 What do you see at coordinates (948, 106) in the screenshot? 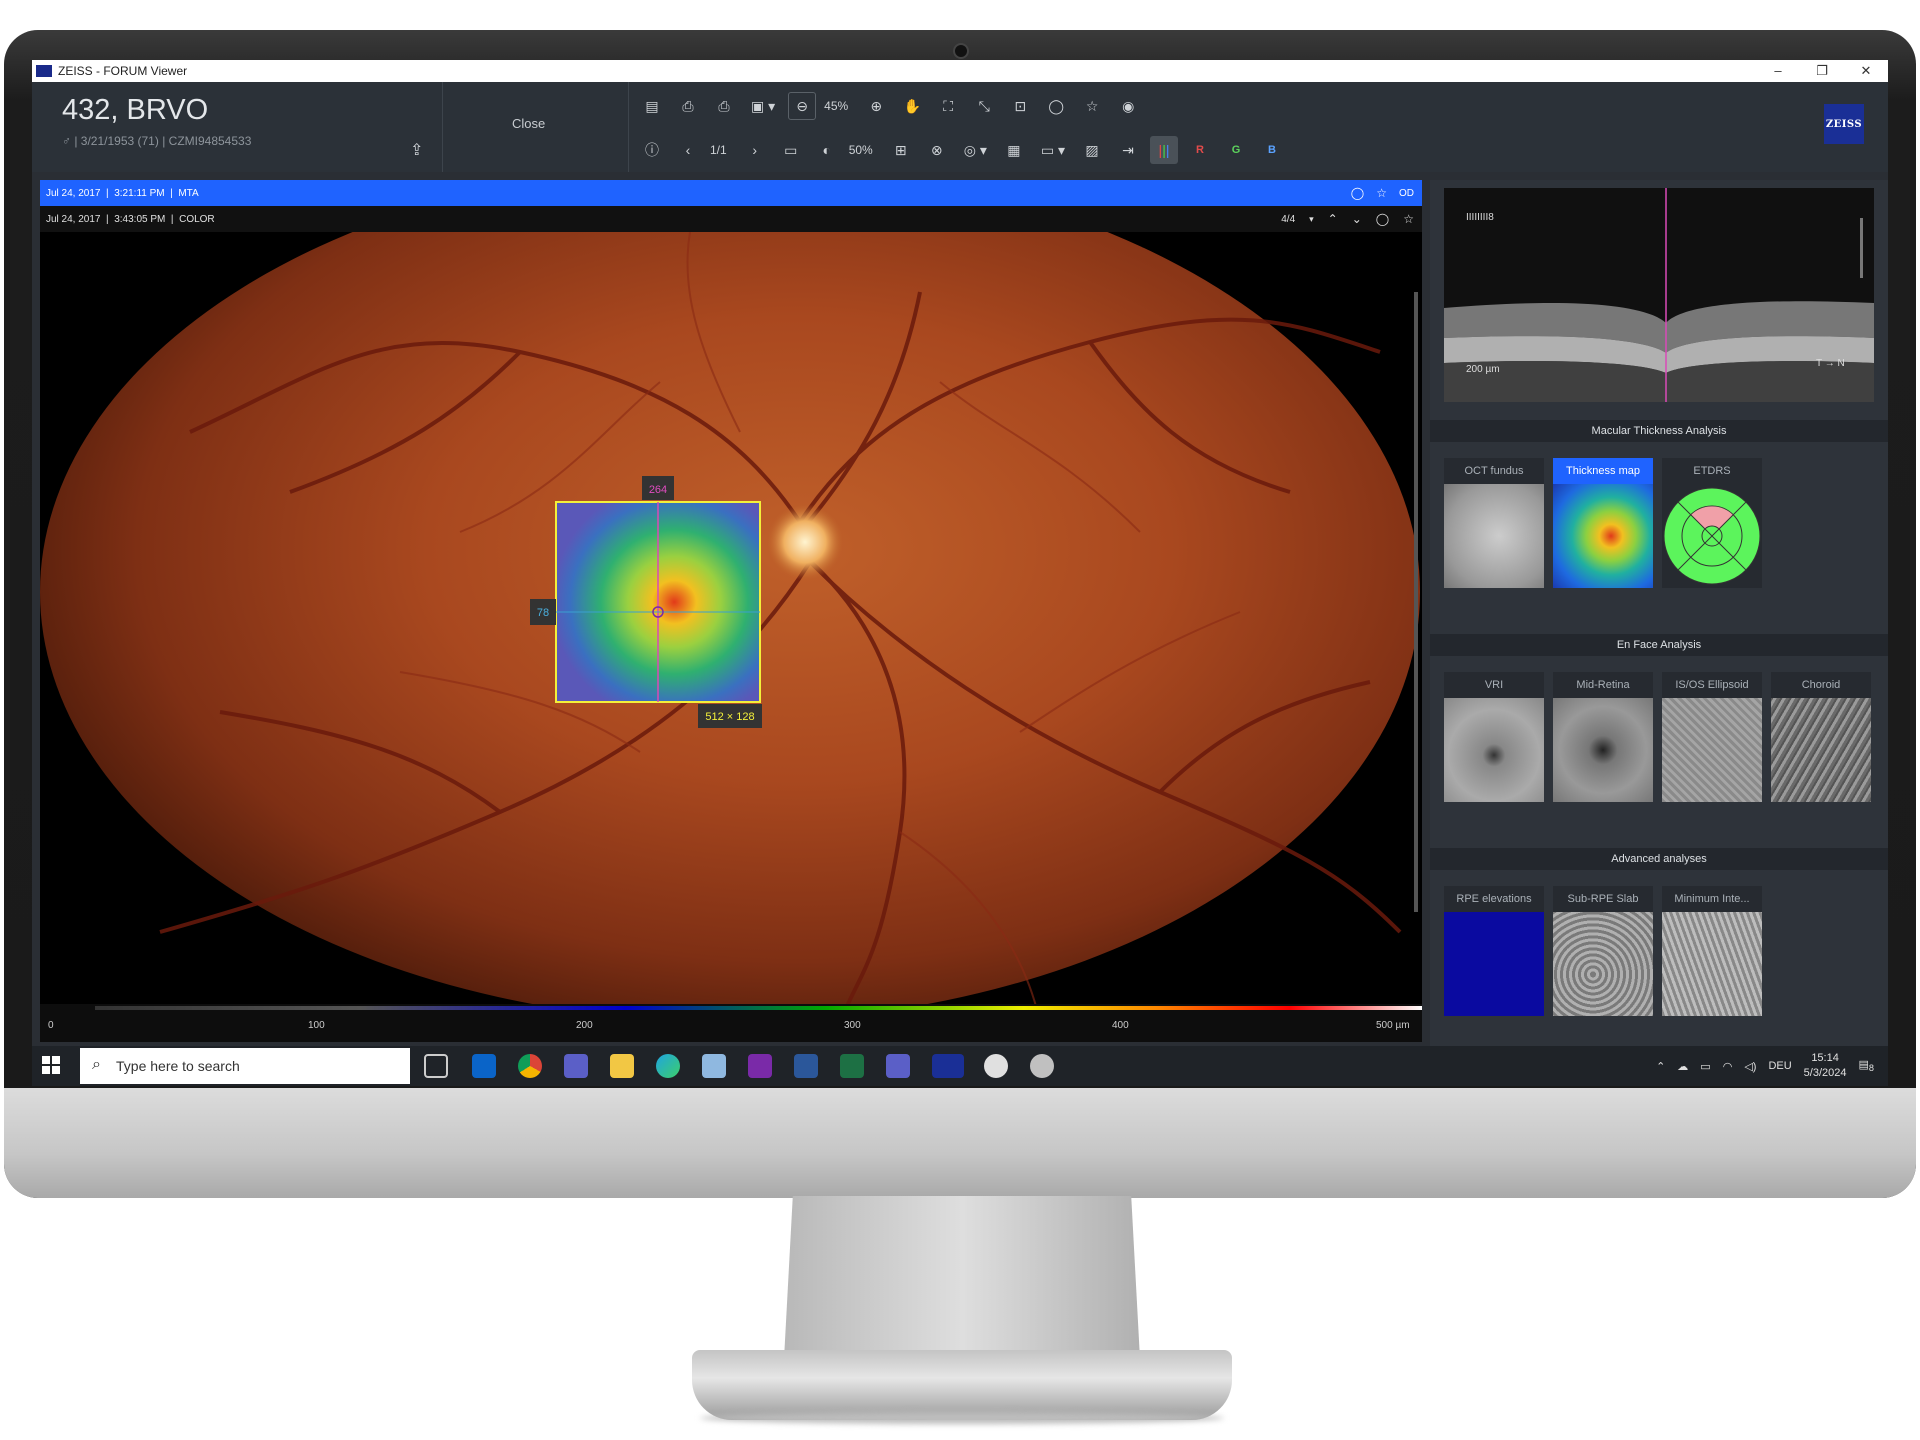
I see `fit-screen-icon: ⛶` at bounding box center [948, 106].